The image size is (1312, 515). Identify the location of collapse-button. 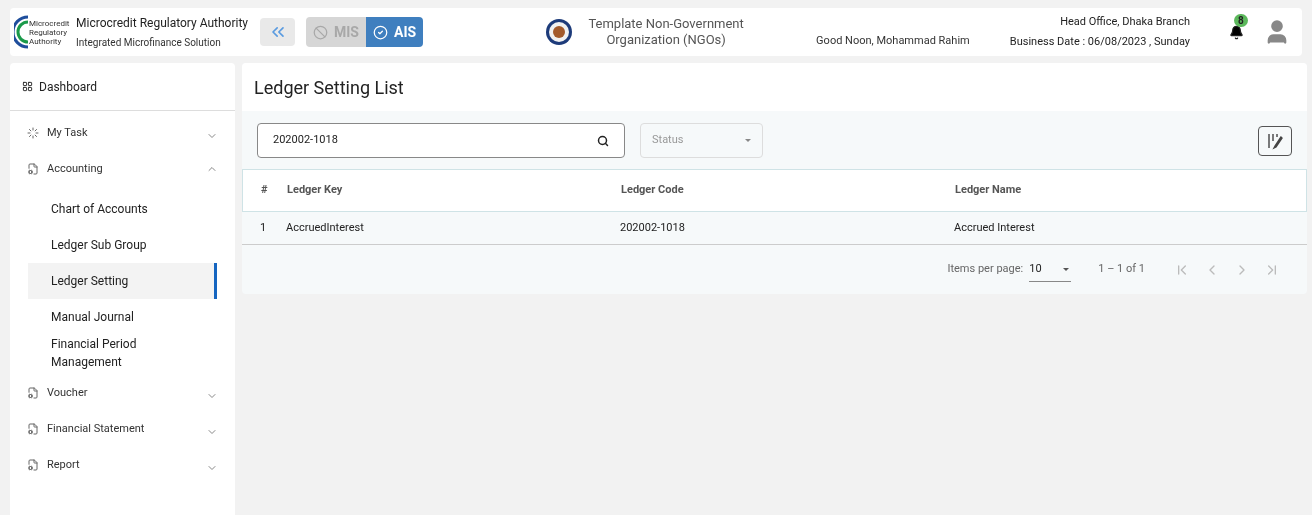
(277, 32).